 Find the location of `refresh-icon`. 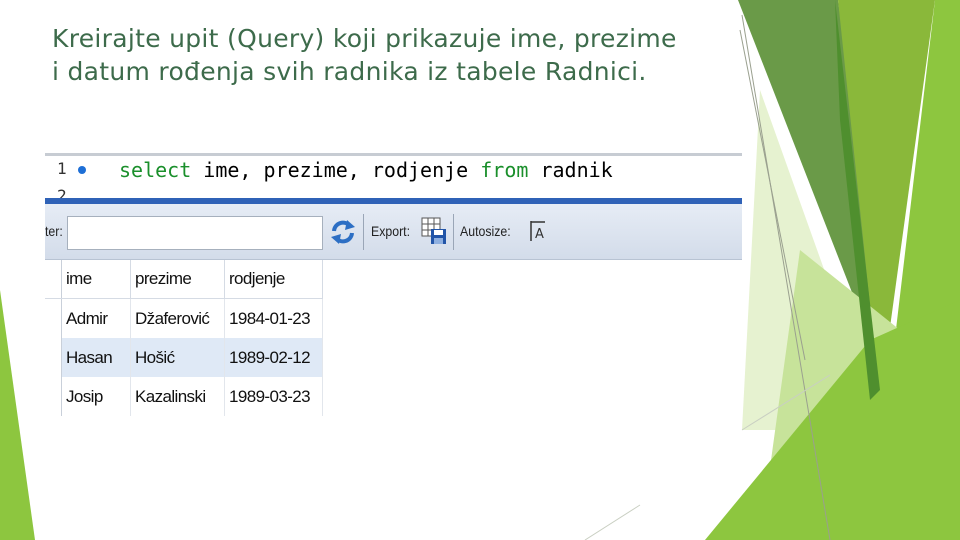

refresh-icon is located at coordinates (343, 234).